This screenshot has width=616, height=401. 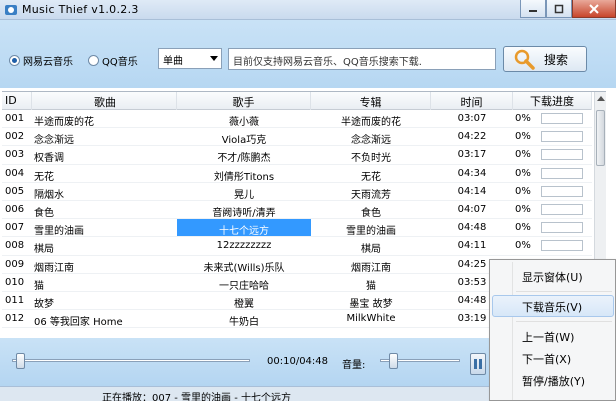 What do you see at coordinates (21, 361) in the screenshot?
I see `seek-slider-handle` at bounding box center [21, 361].